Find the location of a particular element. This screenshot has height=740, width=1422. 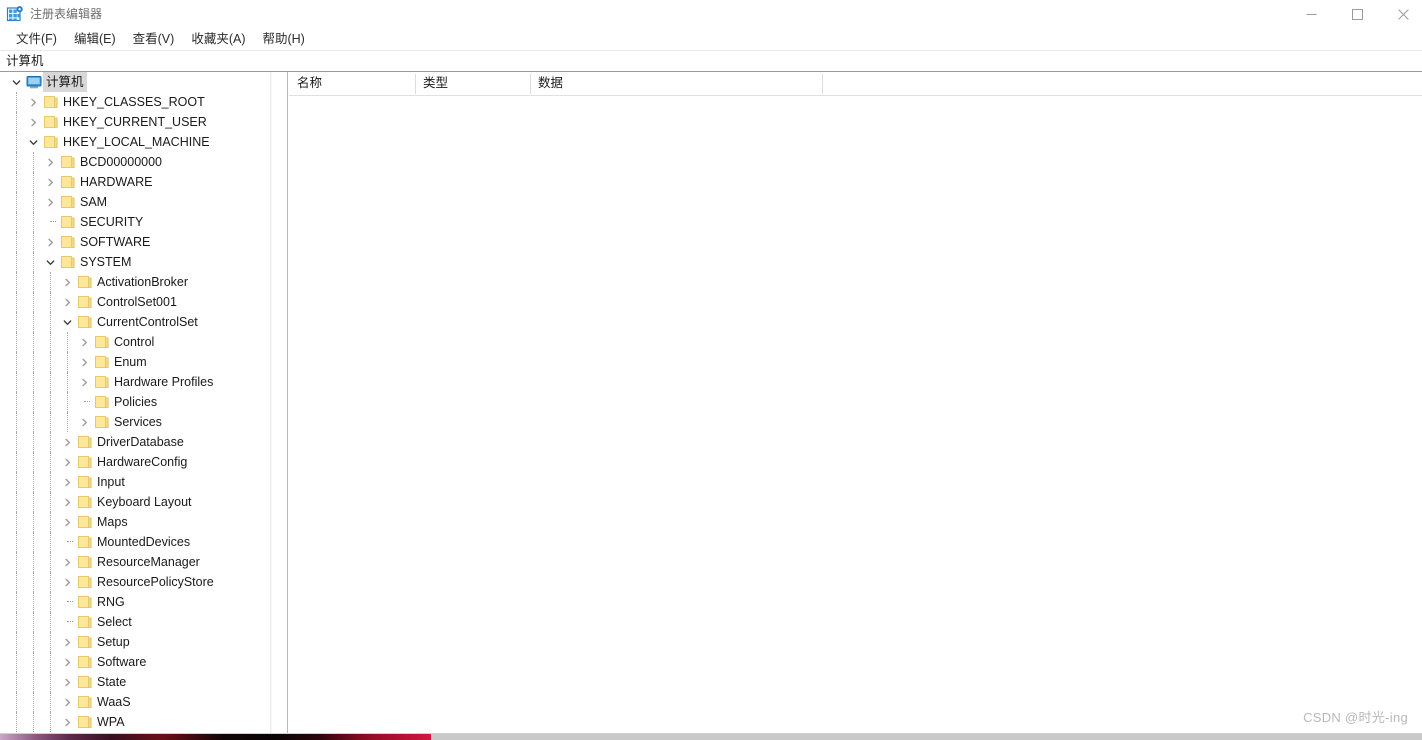

tree-item-label: Hardware Profiles is located at coordinates (164, 382).